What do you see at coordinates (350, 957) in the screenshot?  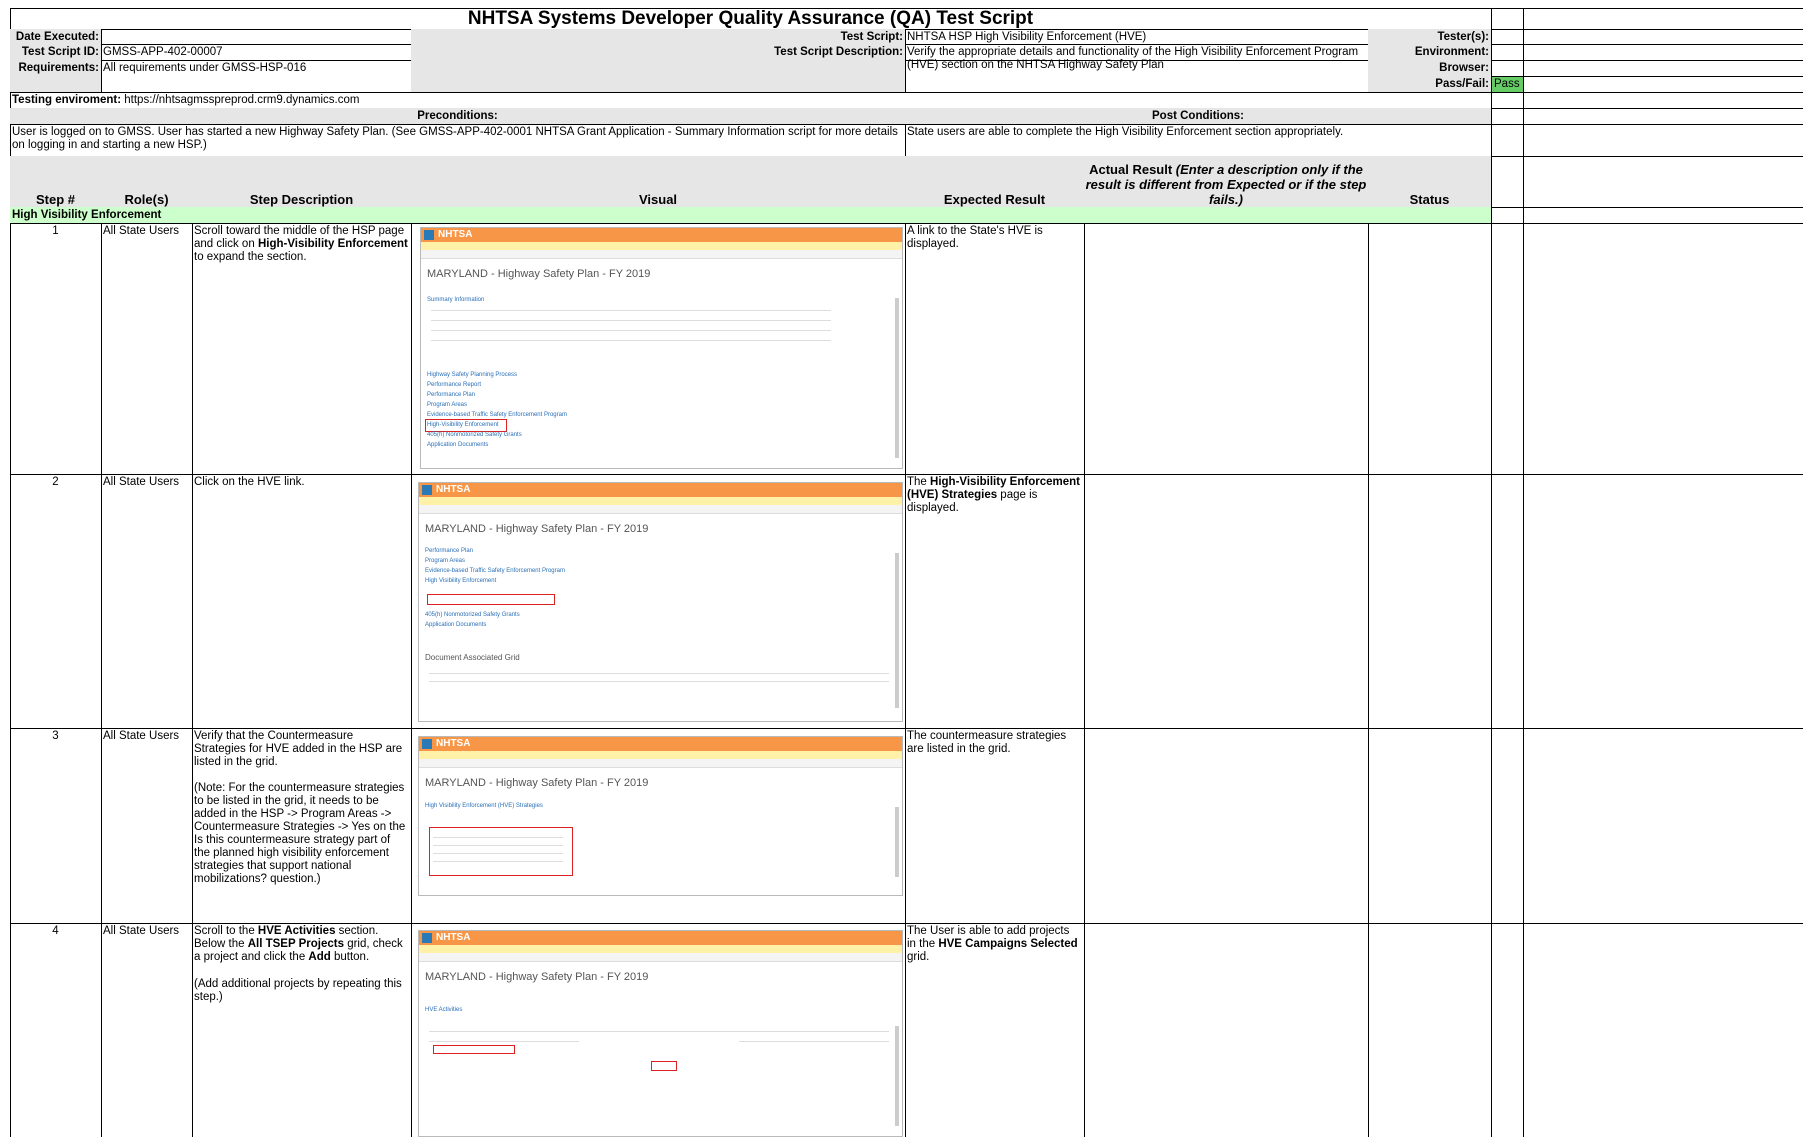 I see `desc-text: button.` at bounding box center [350, 957].